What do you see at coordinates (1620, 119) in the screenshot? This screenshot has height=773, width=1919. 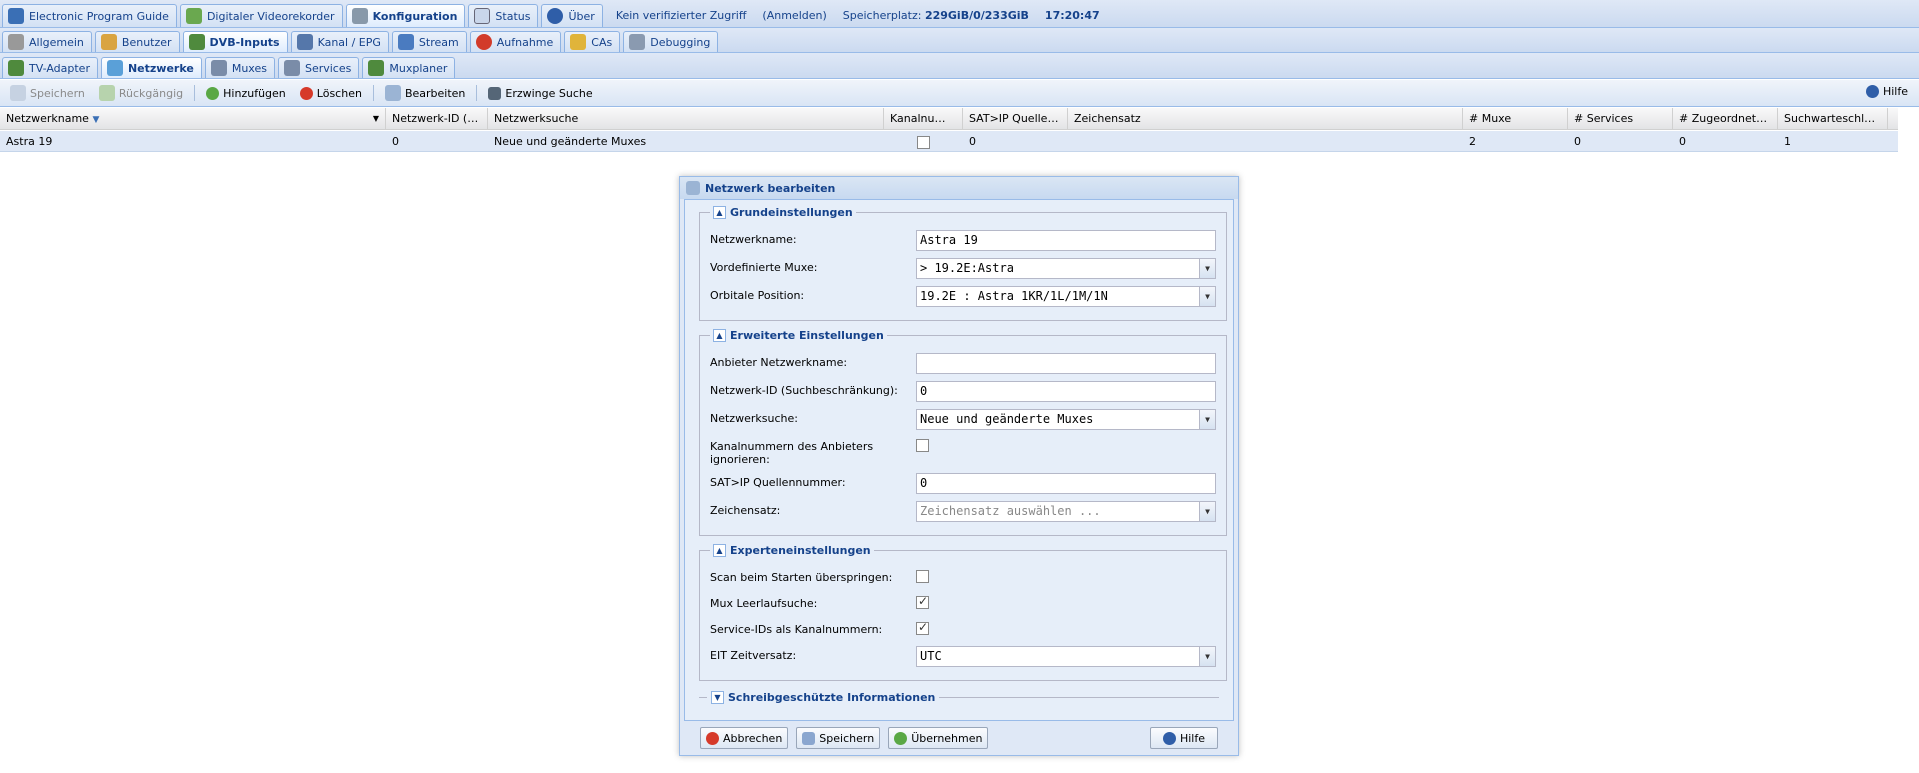 I see `column-header-services: # Services` at bounding box center [1620, 119].